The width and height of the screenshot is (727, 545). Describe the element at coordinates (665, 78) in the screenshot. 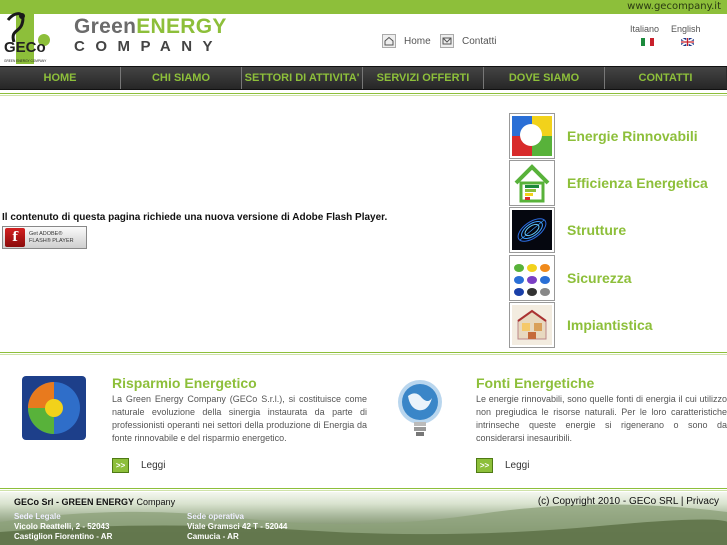

I see `nav-contatti: CONTATTI` at that location.